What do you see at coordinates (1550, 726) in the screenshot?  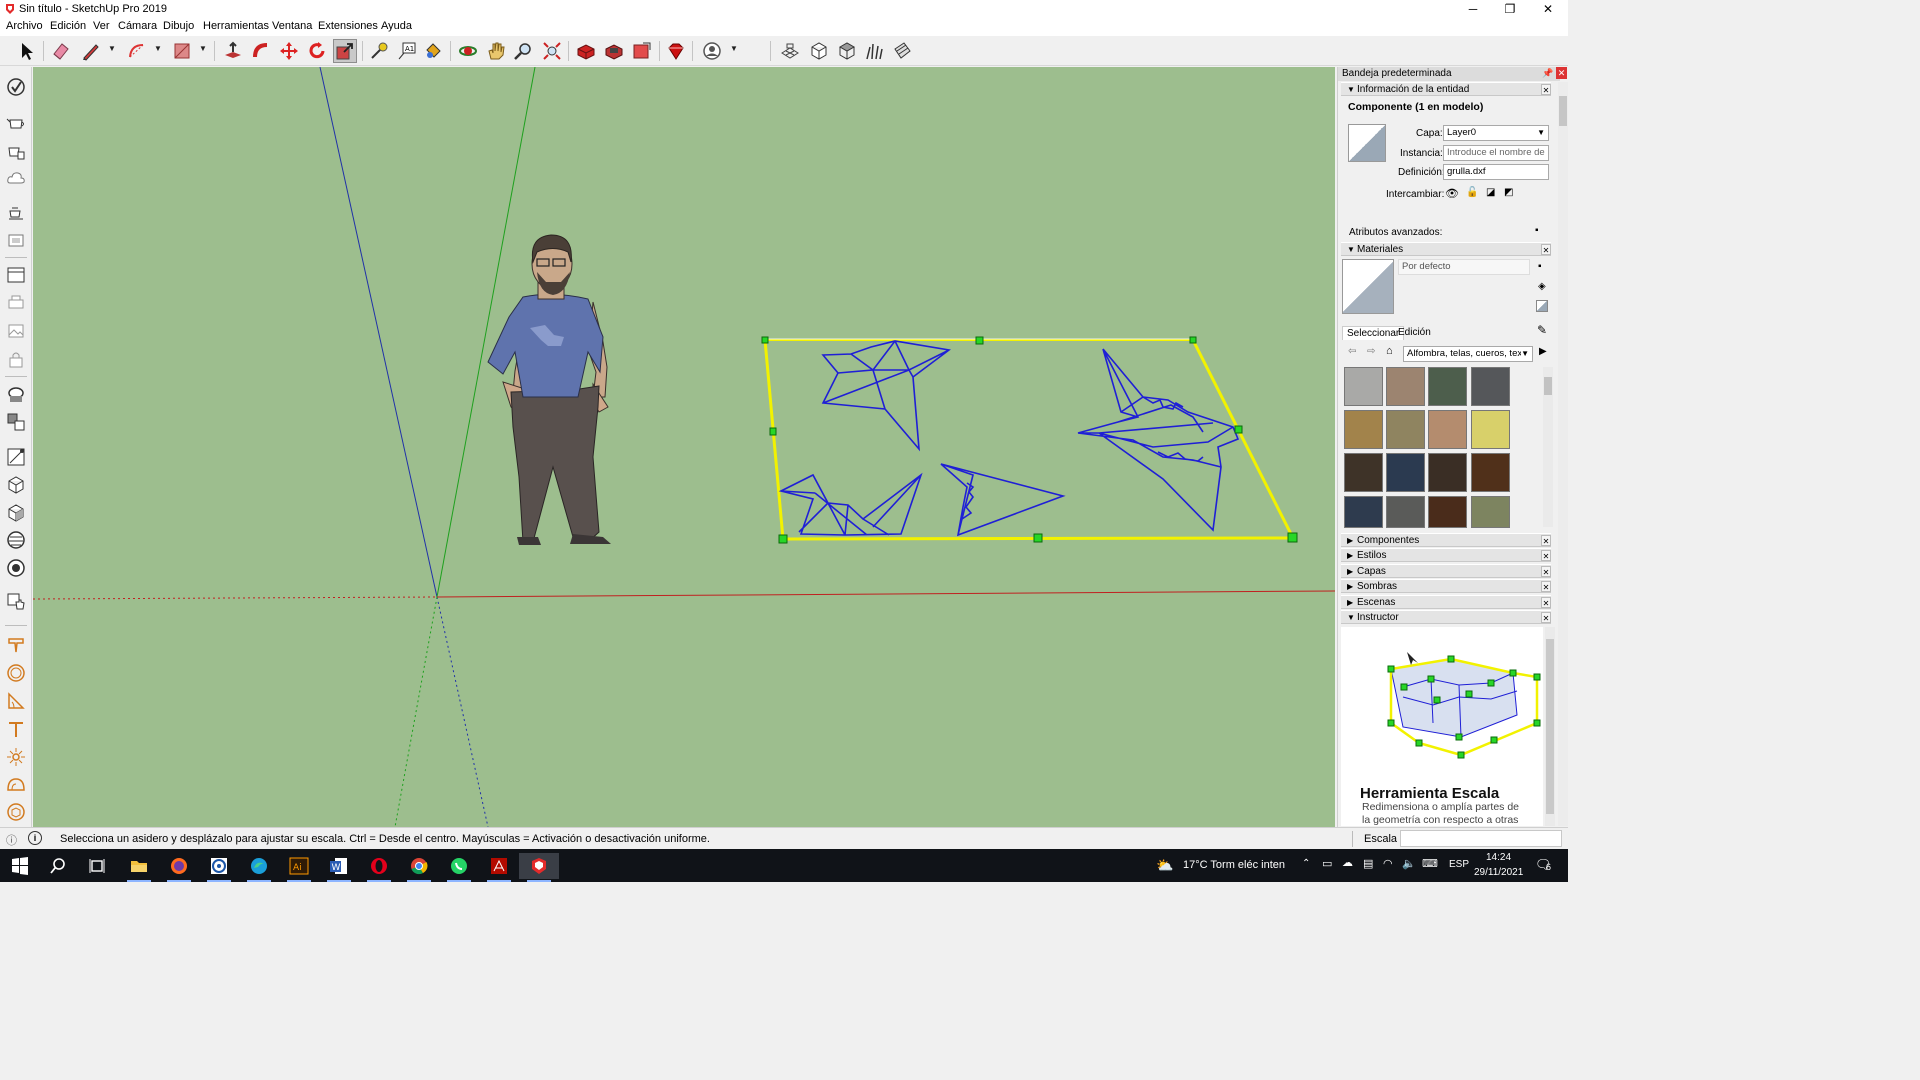 I see `instructor-scrollbar` at bounding box center [1550, 726].